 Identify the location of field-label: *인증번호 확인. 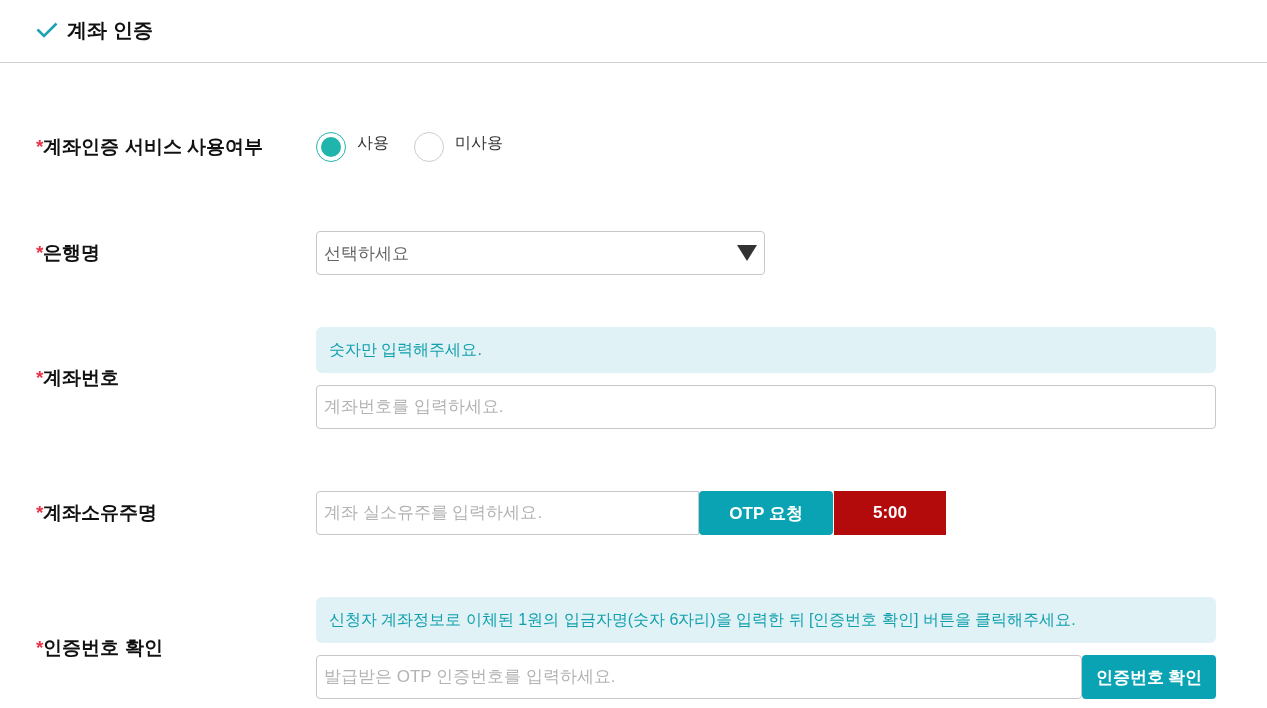
(100, 648).